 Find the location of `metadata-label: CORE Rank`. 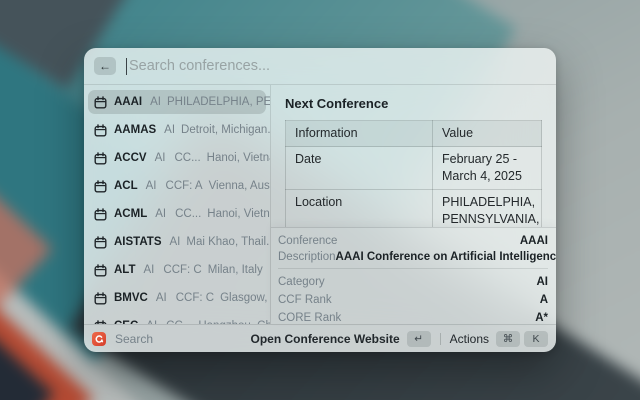

metadata-label: CORE Rank is located at coordinates (310, 318).